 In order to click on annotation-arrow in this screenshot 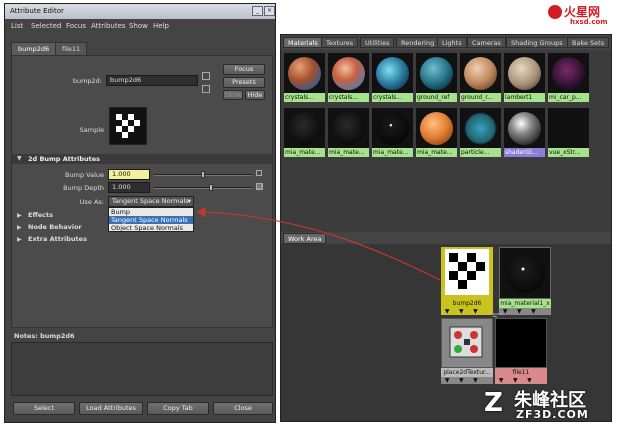, I will do `click(318, 244)`.